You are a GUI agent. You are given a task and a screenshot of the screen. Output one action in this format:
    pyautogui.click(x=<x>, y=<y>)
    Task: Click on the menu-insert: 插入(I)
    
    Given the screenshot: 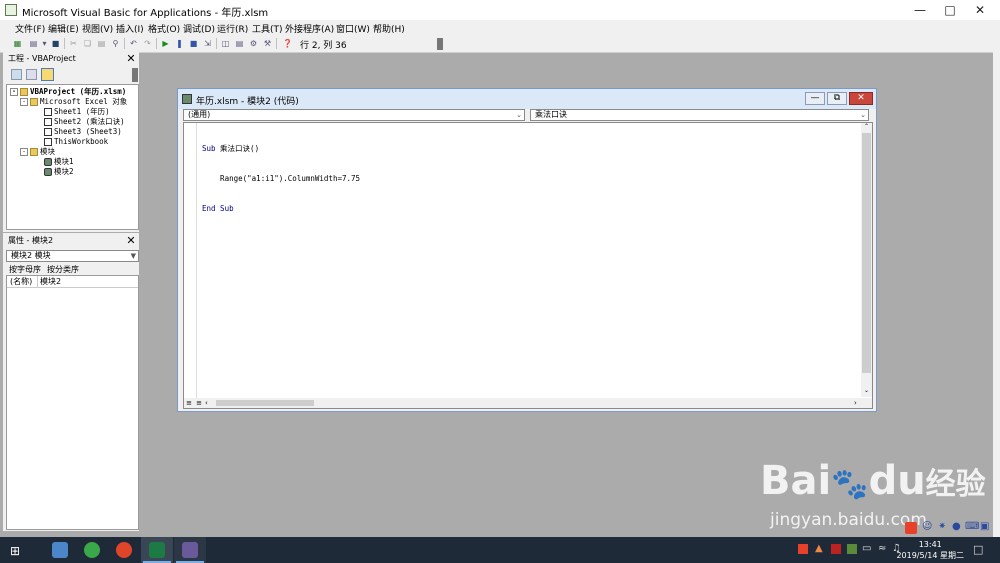 What is the action you would take?
    pyautogui.click(x=130, y=28)
    